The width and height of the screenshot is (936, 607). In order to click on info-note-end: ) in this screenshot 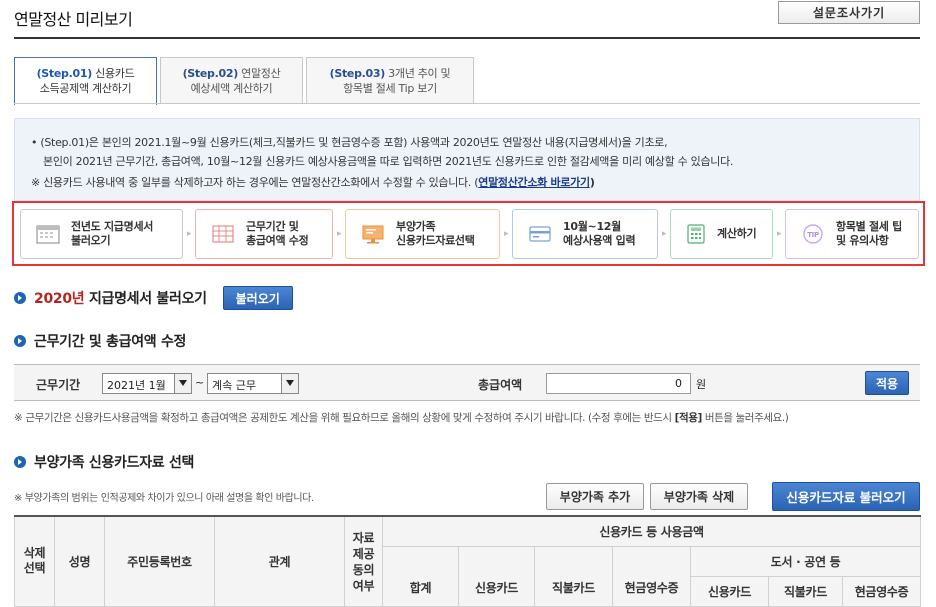, I will do `click(592, 182)`.